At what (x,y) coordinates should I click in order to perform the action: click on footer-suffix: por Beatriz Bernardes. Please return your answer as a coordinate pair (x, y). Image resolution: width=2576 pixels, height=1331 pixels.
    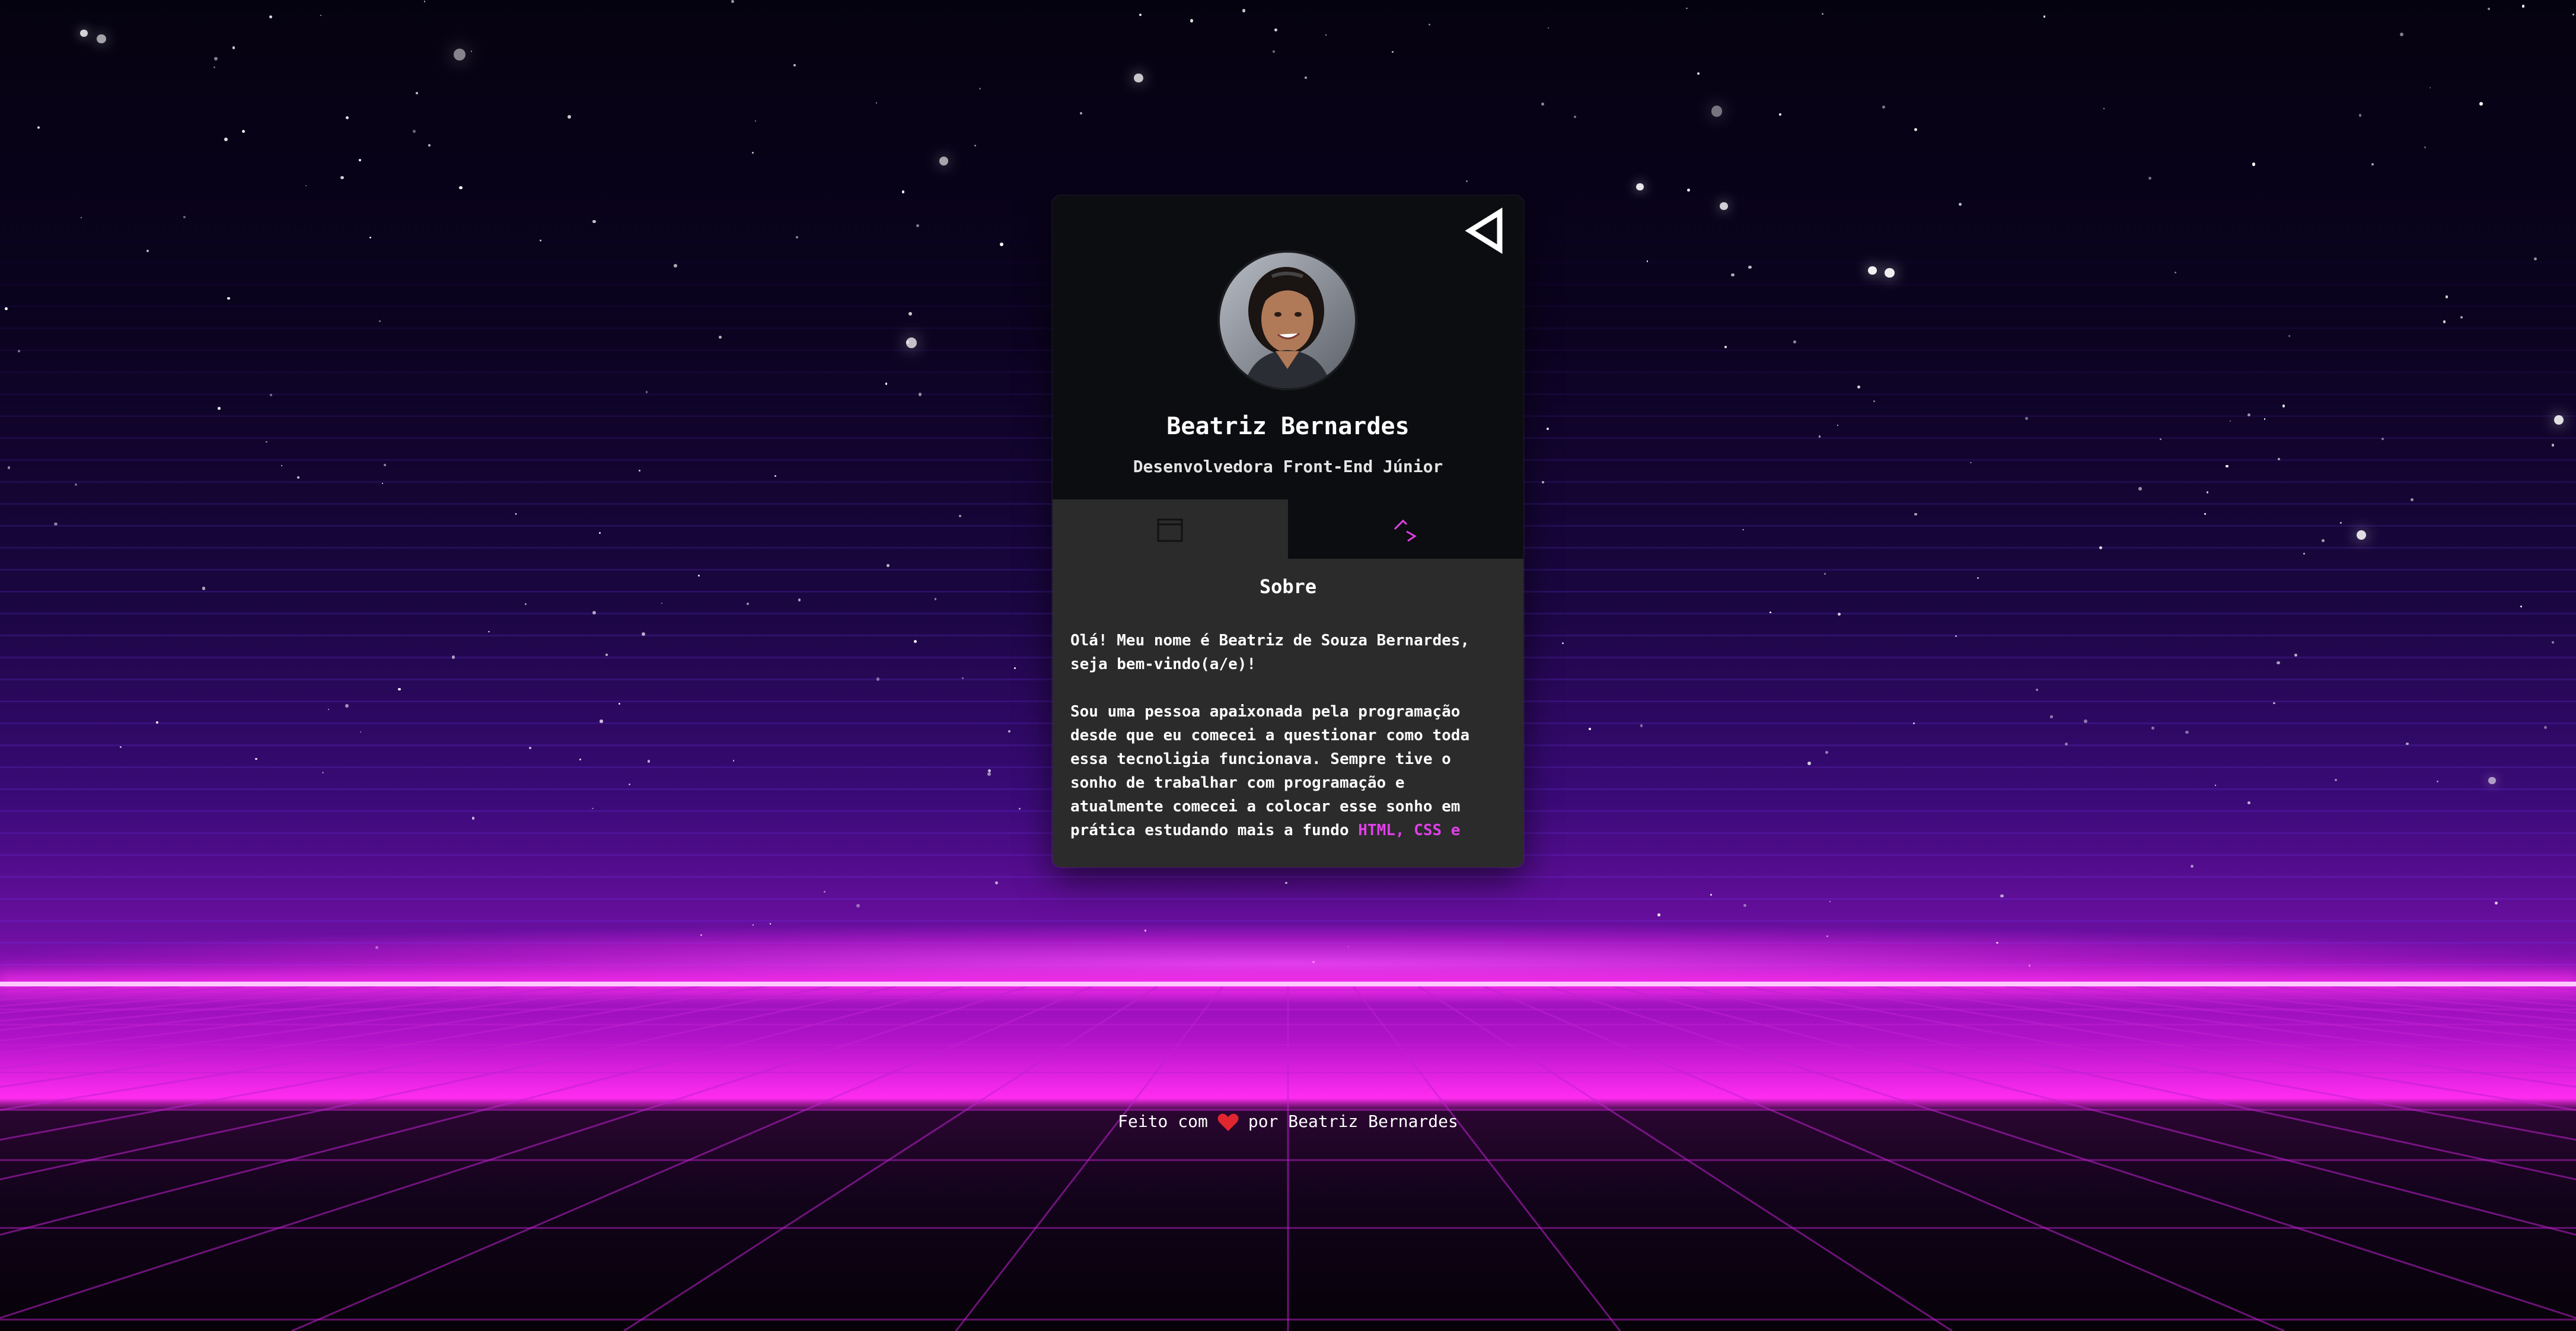
    Looking at the image, I should click on (1353, 1121).